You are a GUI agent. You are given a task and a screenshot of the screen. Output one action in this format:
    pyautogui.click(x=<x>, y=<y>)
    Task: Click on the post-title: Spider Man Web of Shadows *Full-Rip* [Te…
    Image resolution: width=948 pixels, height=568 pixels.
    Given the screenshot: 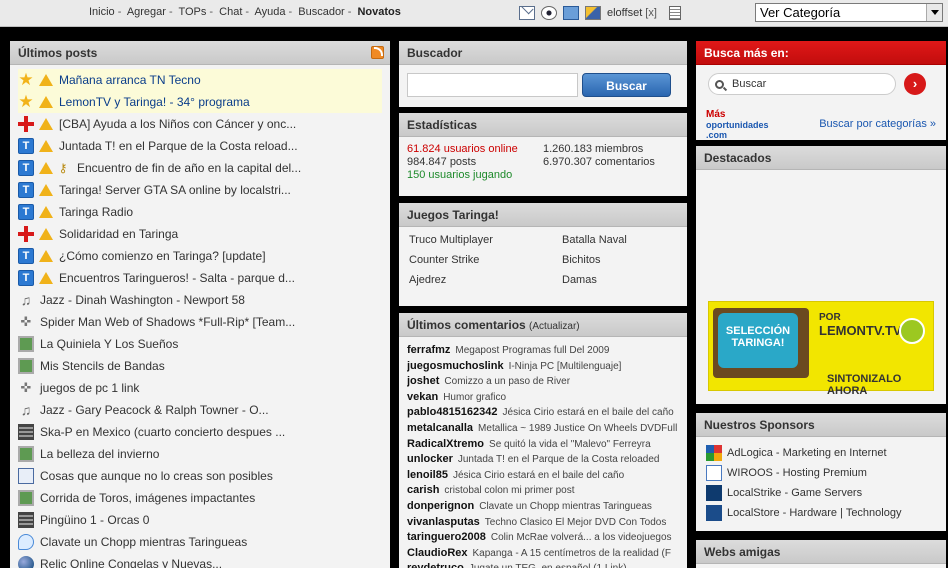 What is the action you would take?
    pyautogui.click(x=167, y=322)
    